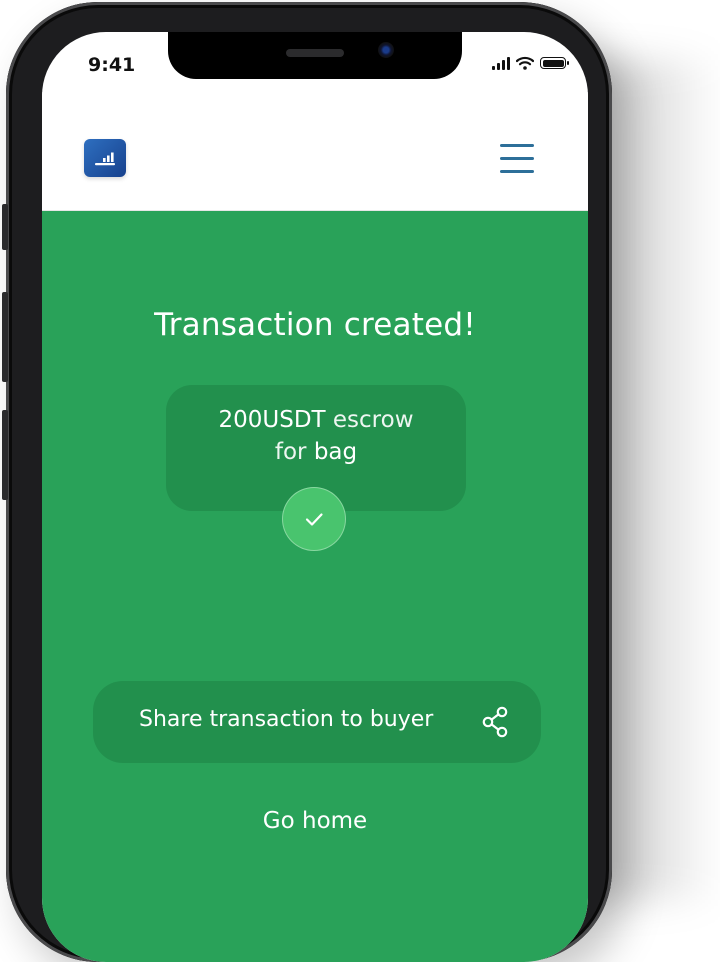  What do you see at coordinates (272, 420) in the screenshot?
I see `transaction-amount: 200USDT` at bounding box center [272, 420].